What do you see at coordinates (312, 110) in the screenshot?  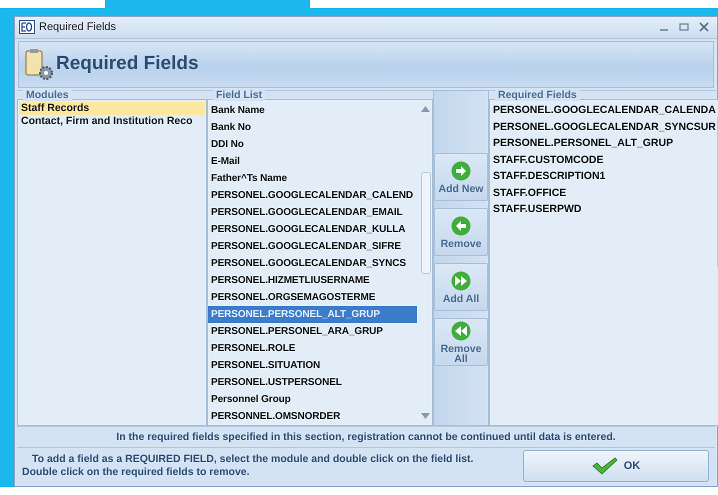 I see `field-item: Bank Name` at bounding box center [312, 110].